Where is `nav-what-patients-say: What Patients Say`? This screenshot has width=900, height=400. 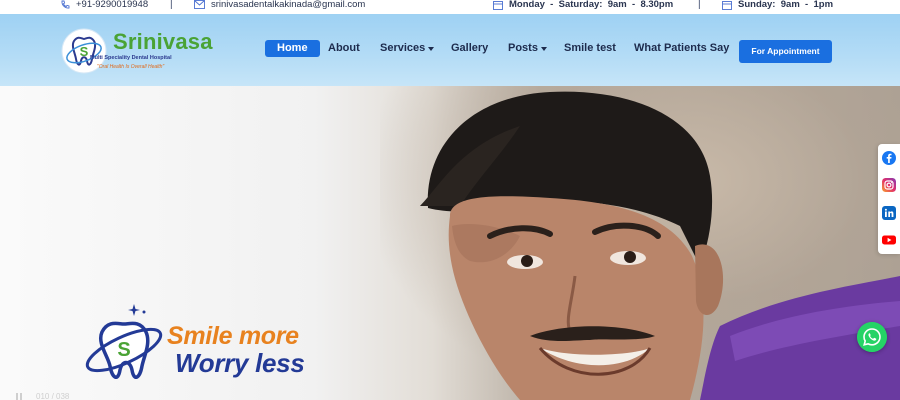
nav-what-patients-say: What Patients Say is located at coordinates (681, 48).